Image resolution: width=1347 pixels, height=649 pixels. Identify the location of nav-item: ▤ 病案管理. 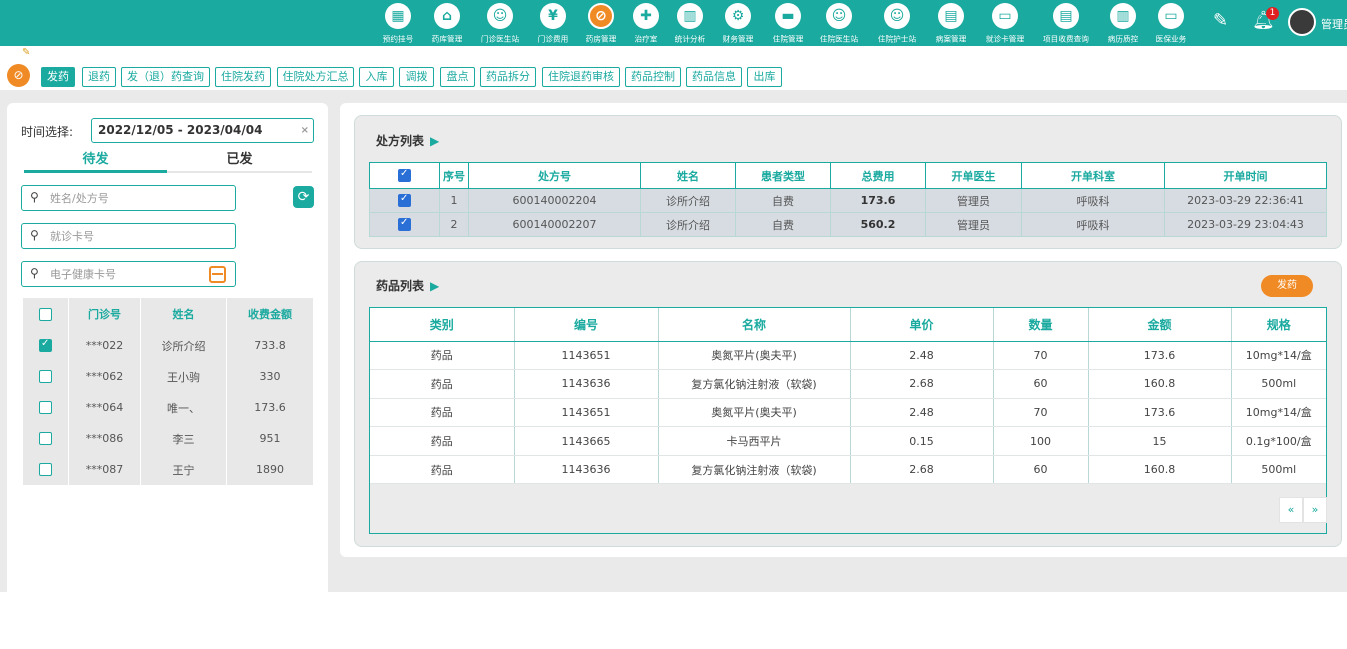
(951, 24).